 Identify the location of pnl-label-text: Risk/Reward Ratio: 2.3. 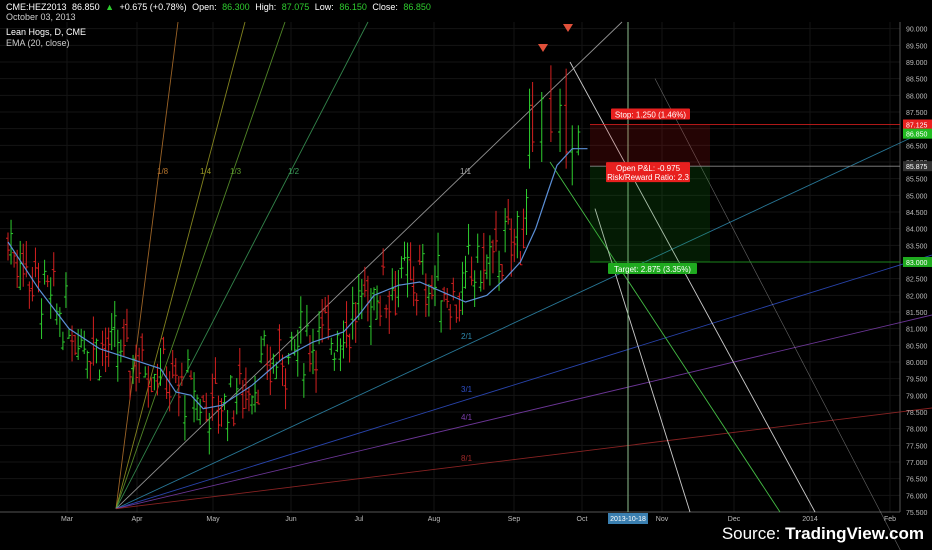
(648, 177).